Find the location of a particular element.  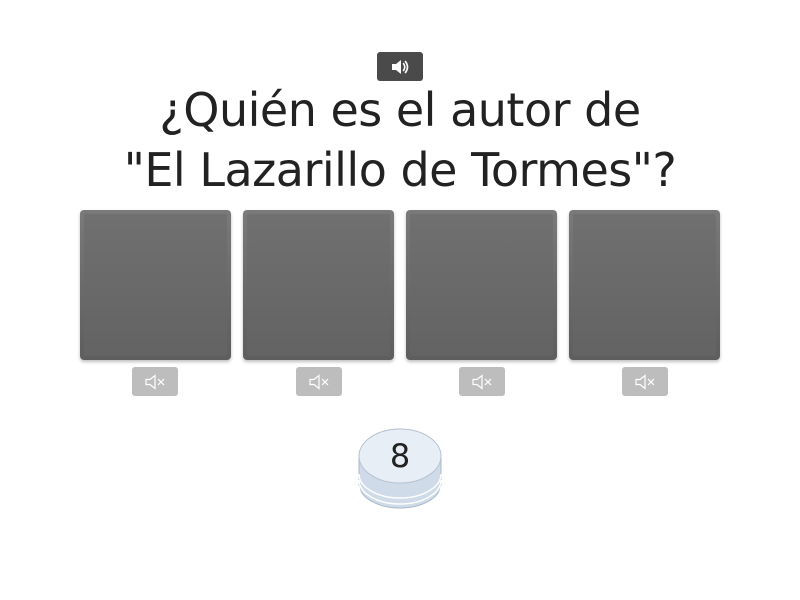

tile-3-audio-button is located at coordinates (482, 381).